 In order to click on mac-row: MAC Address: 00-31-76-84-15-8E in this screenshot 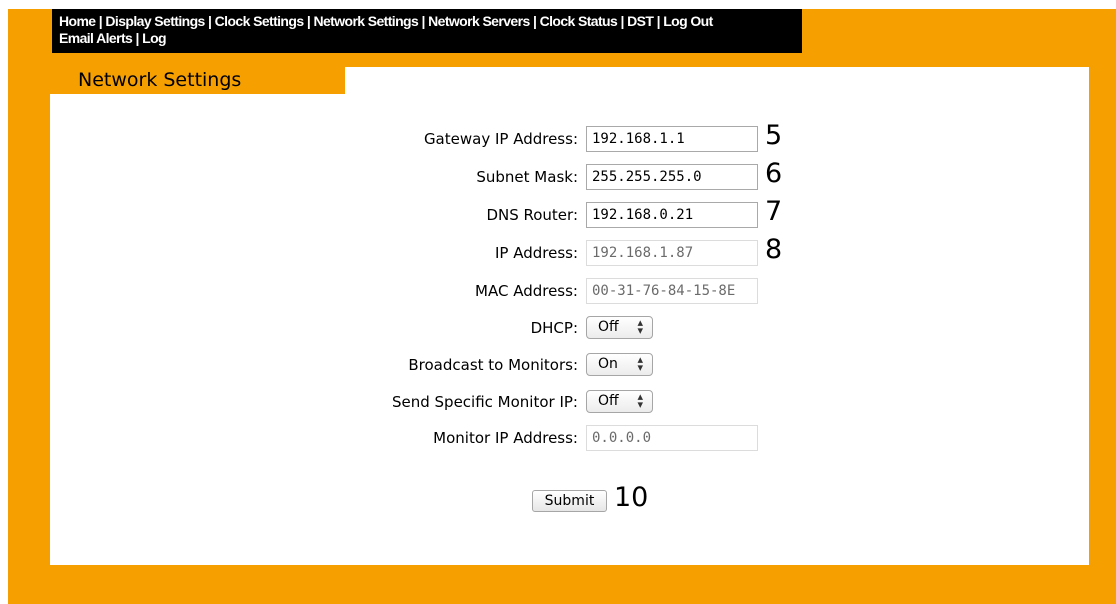, I will do `click(558, 291)`.